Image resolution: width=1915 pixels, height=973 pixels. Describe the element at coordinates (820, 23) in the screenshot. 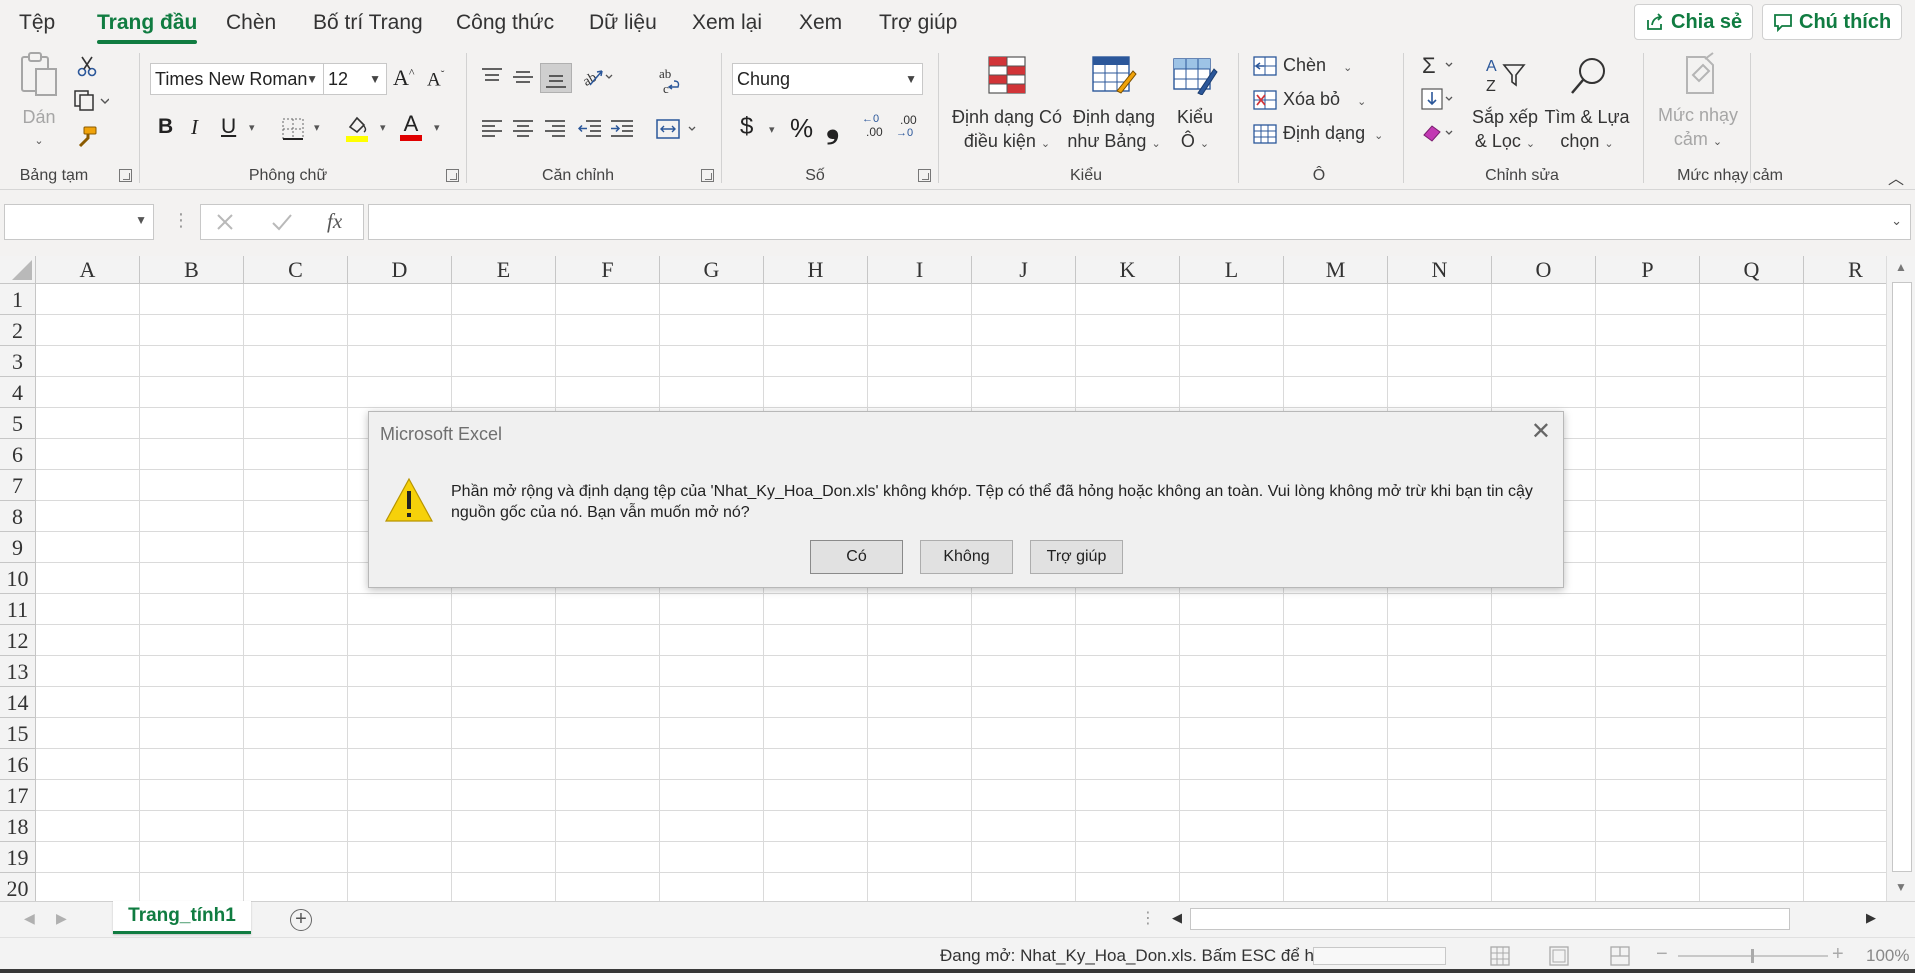

I see `tab-view: Xem` at that location.